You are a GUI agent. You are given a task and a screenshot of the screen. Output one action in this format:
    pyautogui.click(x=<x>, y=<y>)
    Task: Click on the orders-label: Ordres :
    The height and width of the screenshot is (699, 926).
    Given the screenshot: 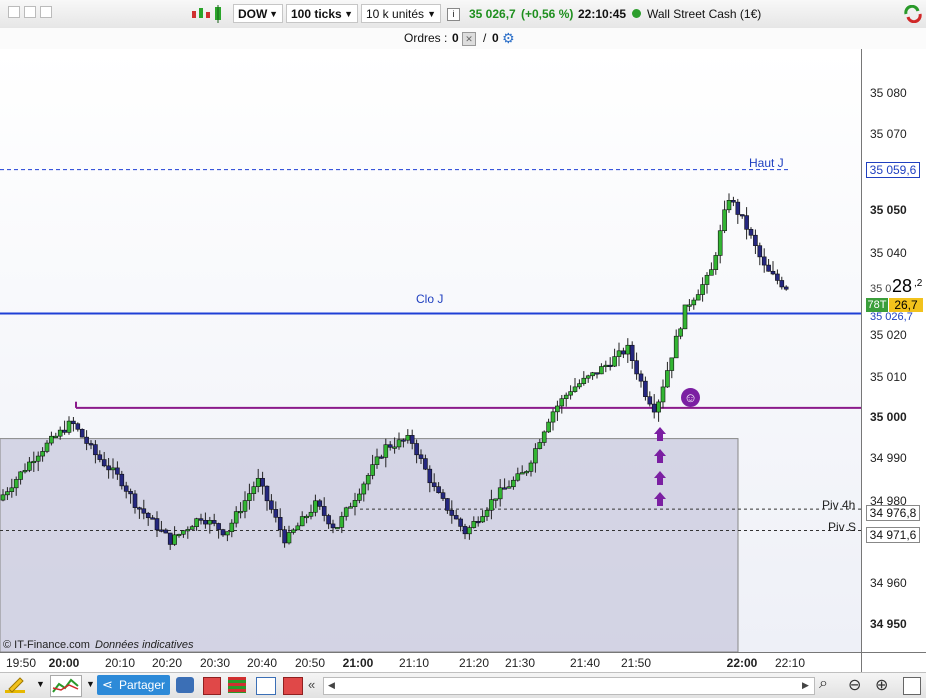 What is the action you would take?
    pyautogui.click(x=426, y=38)
    